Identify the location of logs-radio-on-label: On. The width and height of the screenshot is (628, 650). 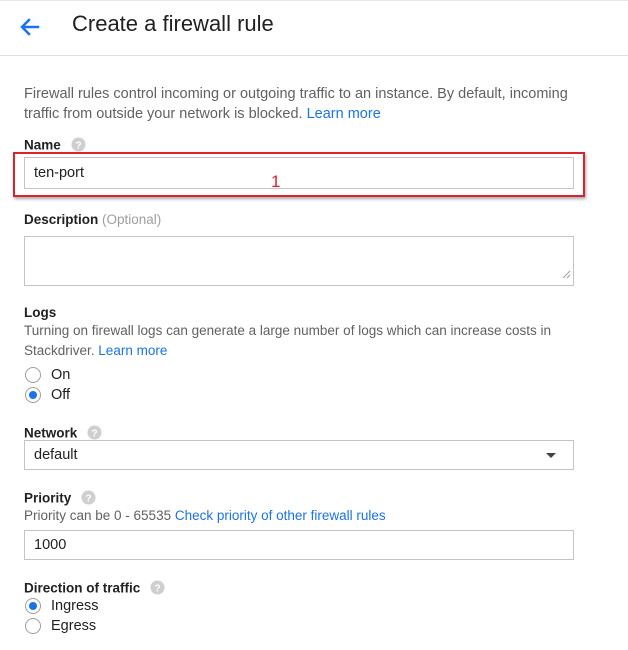
(61, 375).